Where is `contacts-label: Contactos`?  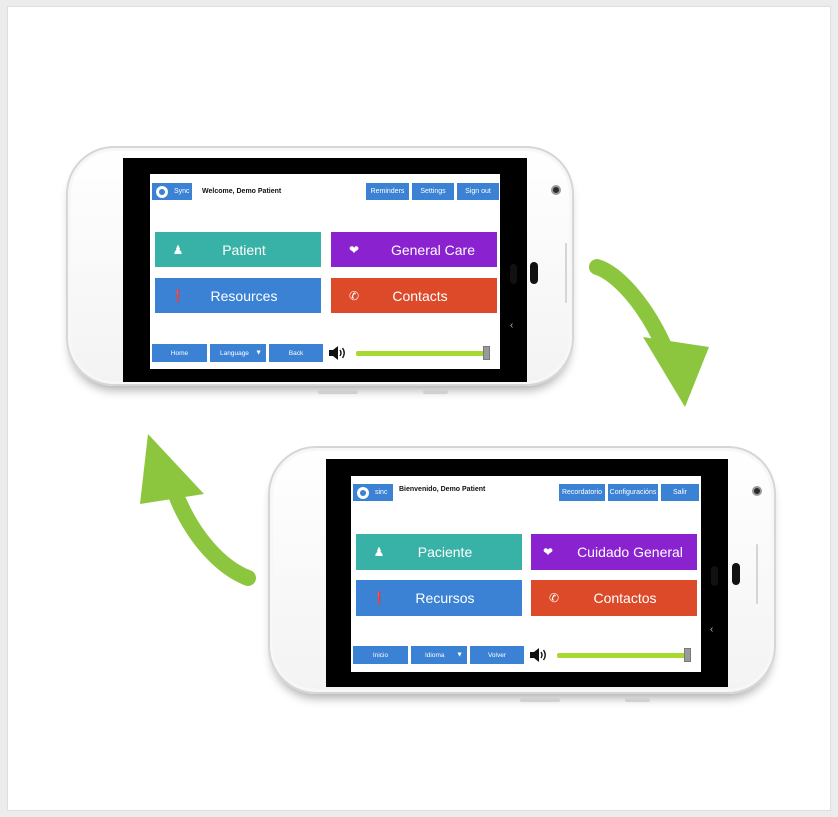
contacts-label: Contactos is located at coordinates (625, 598).